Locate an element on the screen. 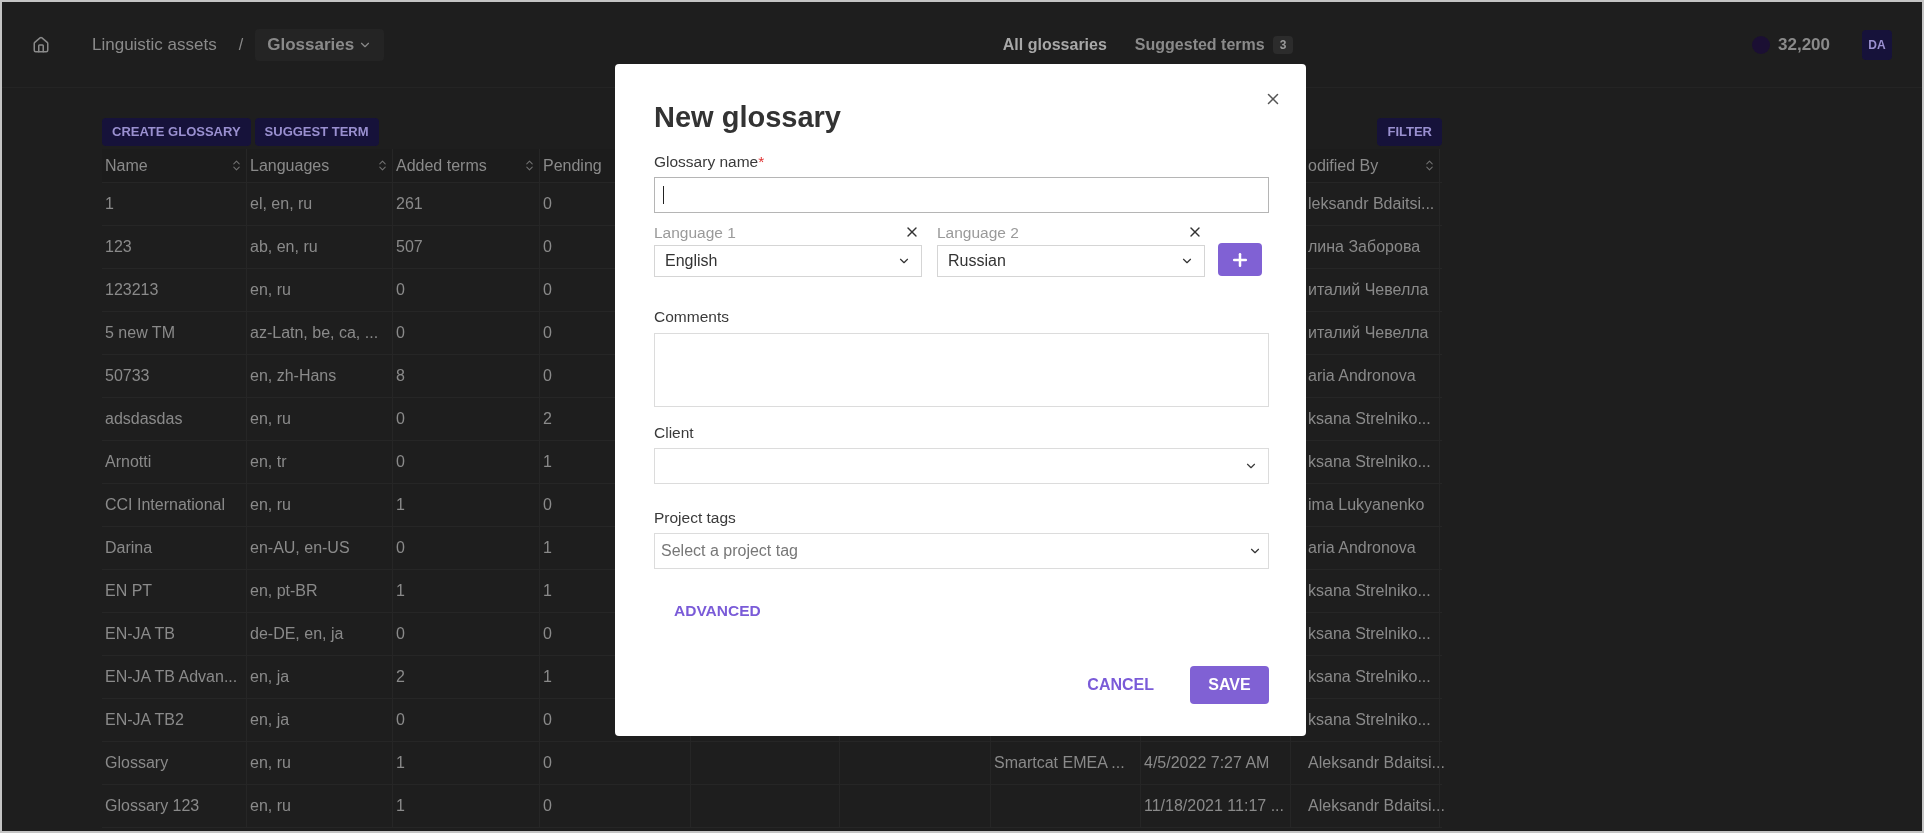 Image resolution: width=1924 pixels, height=833 pixels. table-cell-text: adsdasdas is located at coordinates (144, 419).